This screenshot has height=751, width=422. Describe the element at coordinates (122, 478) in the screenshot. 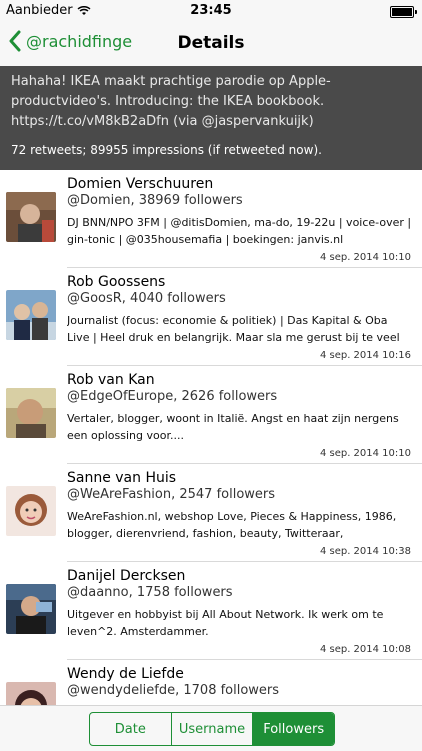

I see `follower-name: Sanne van Huis` at that location.